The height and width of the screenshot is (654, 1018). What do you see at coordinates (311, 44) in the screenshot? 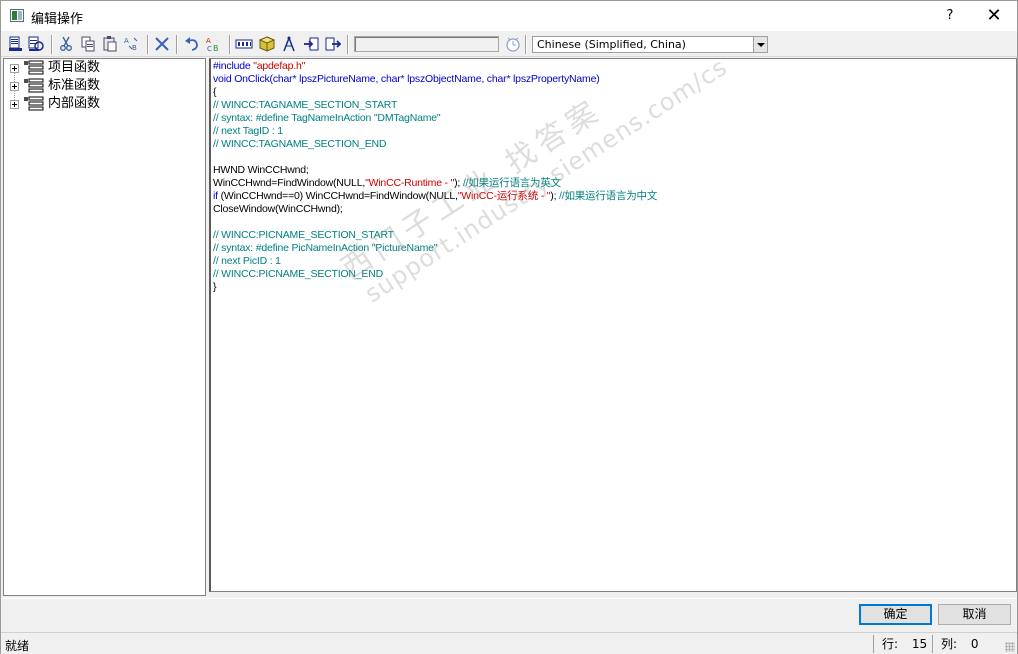
I see `import-icon` at bounding box center [311, 44].